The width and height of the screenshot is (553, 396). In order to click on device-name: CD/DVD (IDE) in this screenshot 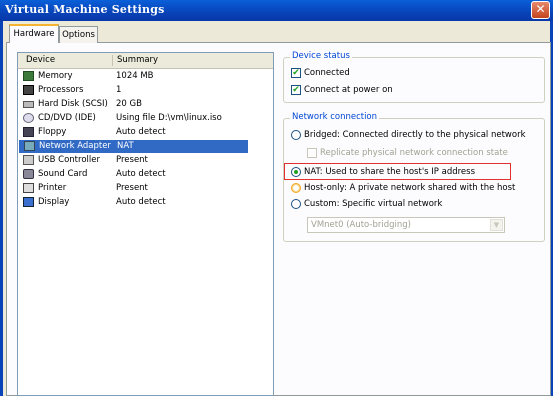, I will do `click(67, 118)`.